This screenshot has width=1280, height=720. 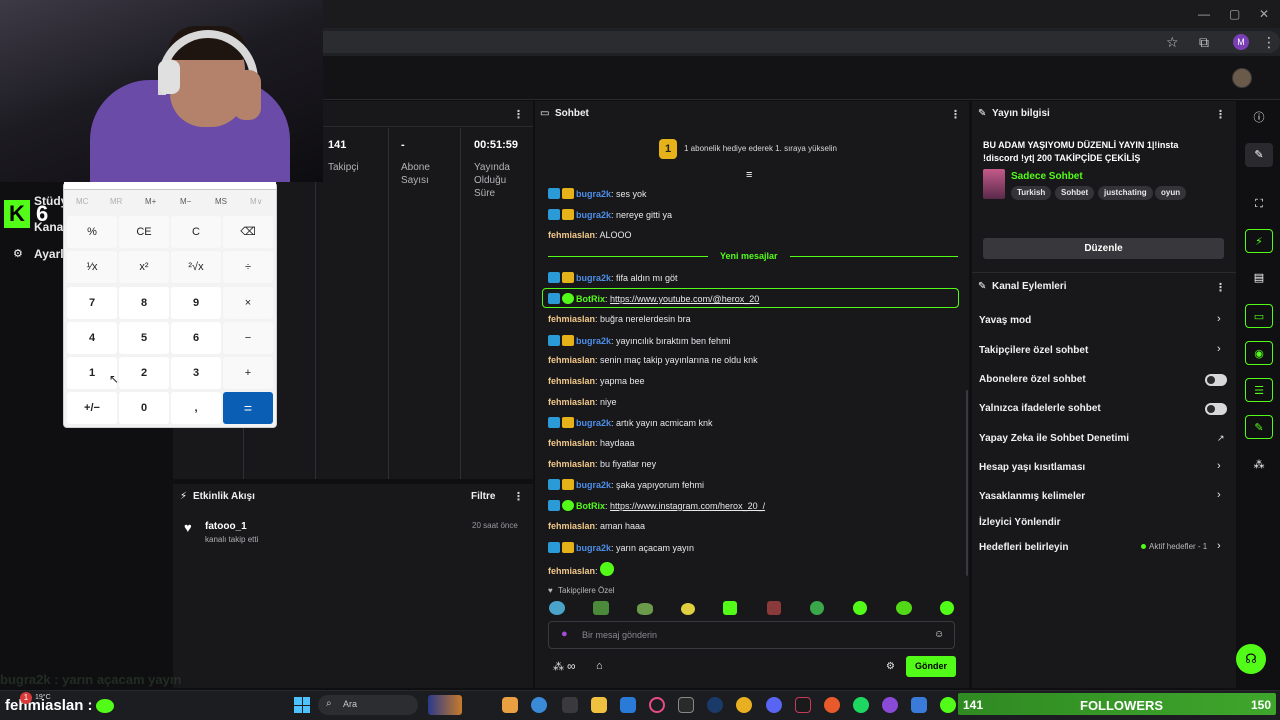 What do you see at coordinates (1020, 522) in the screenshot?
I see `redirect-row: İzleyici Yönlendir` at bounding box center [1020, 522].